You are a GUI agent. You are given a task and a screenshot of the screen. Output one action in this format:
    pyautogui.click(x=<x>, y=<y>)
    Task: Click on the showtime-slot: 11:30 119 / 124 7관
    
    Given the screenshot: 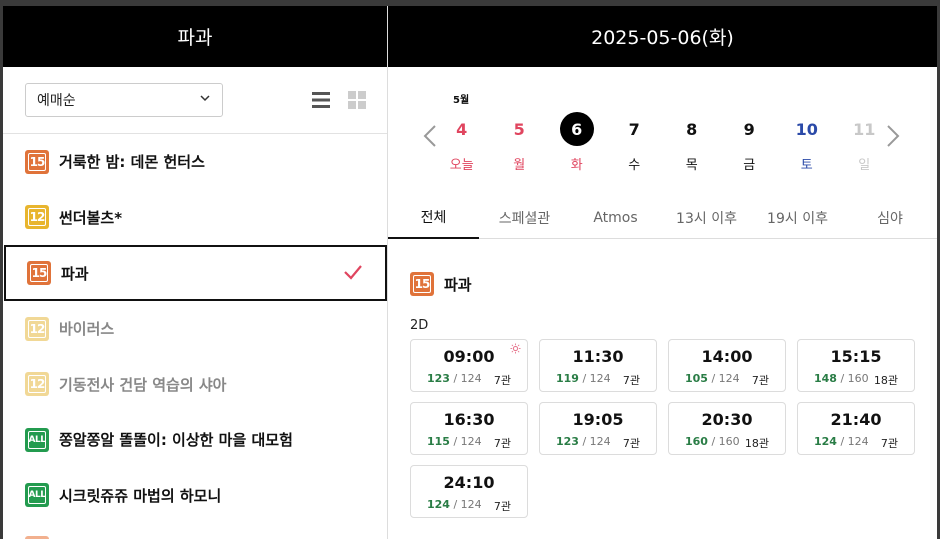 What is the action you would take?
    pyautogui.click(x=598, y=365)
    